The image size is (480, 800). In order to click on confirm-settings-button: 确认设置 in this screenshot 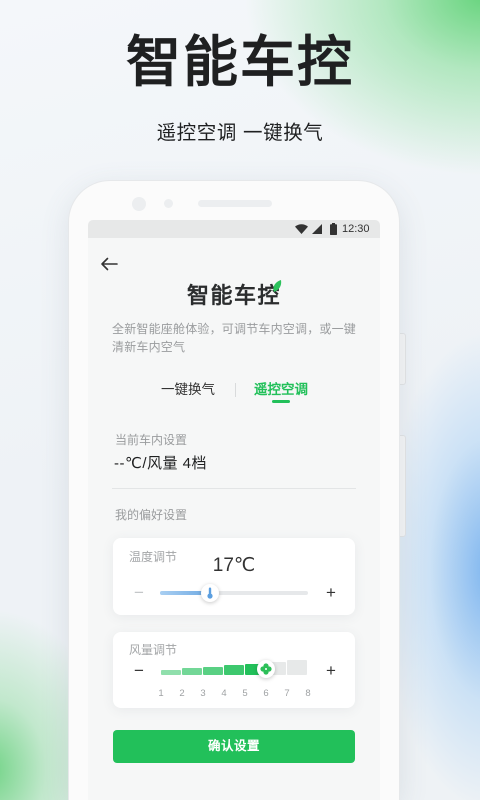, I will do `click(234, 746)`.